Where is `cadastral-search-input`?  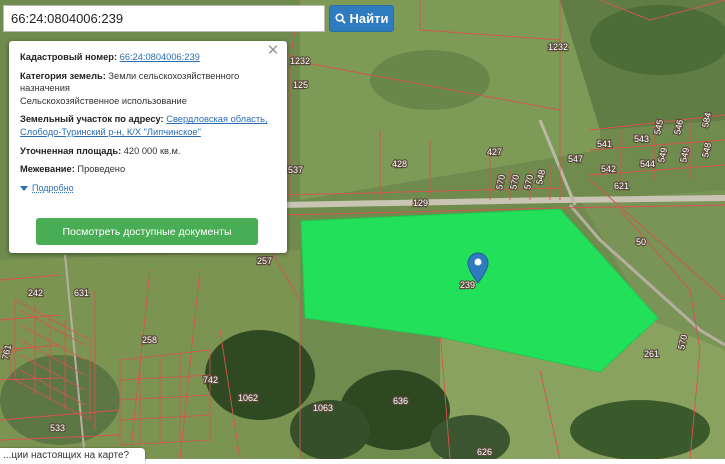 cadastral-search-input is located at coordinates (164, 18).